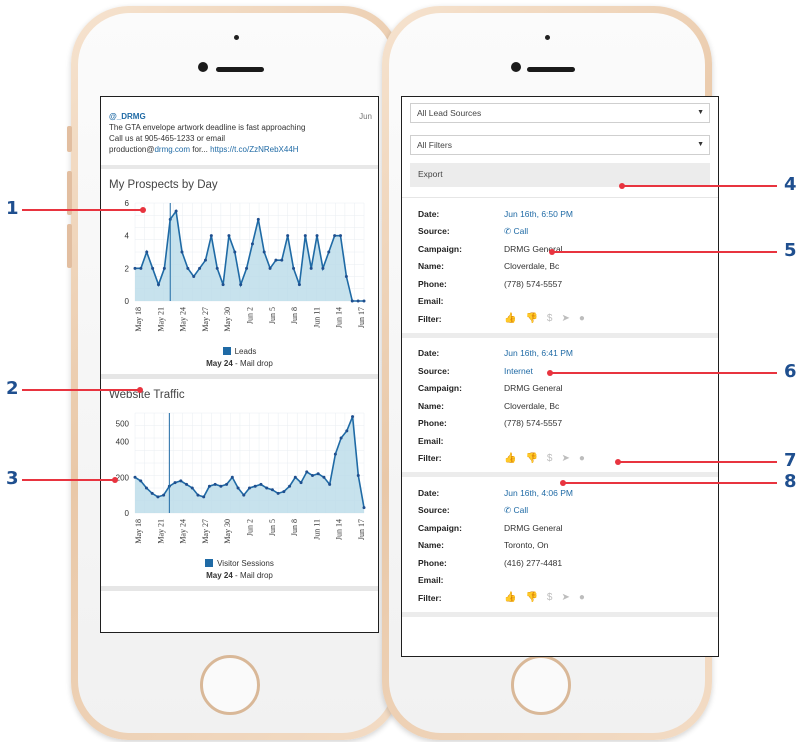 The width and height of the screenshot is (807, 742). I want to click on y-tick-label: 6, so click(127, 203).